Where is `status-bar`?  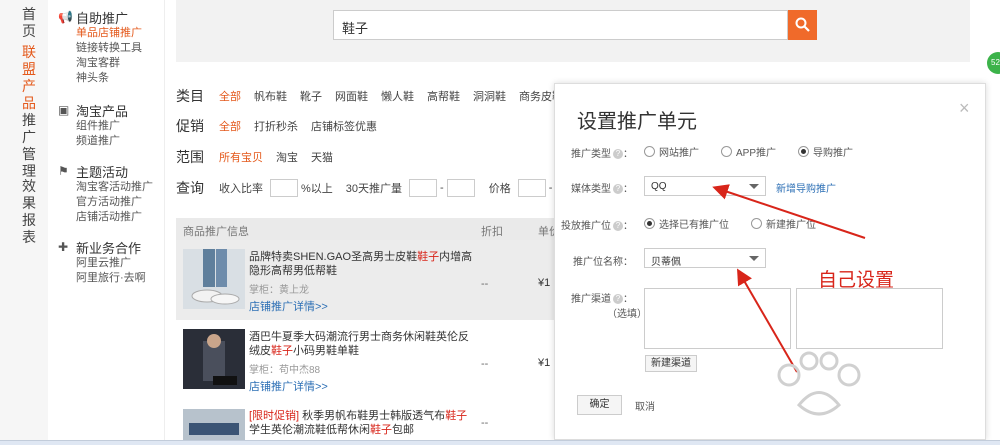
status-bar is located at coordinates (500, 442).